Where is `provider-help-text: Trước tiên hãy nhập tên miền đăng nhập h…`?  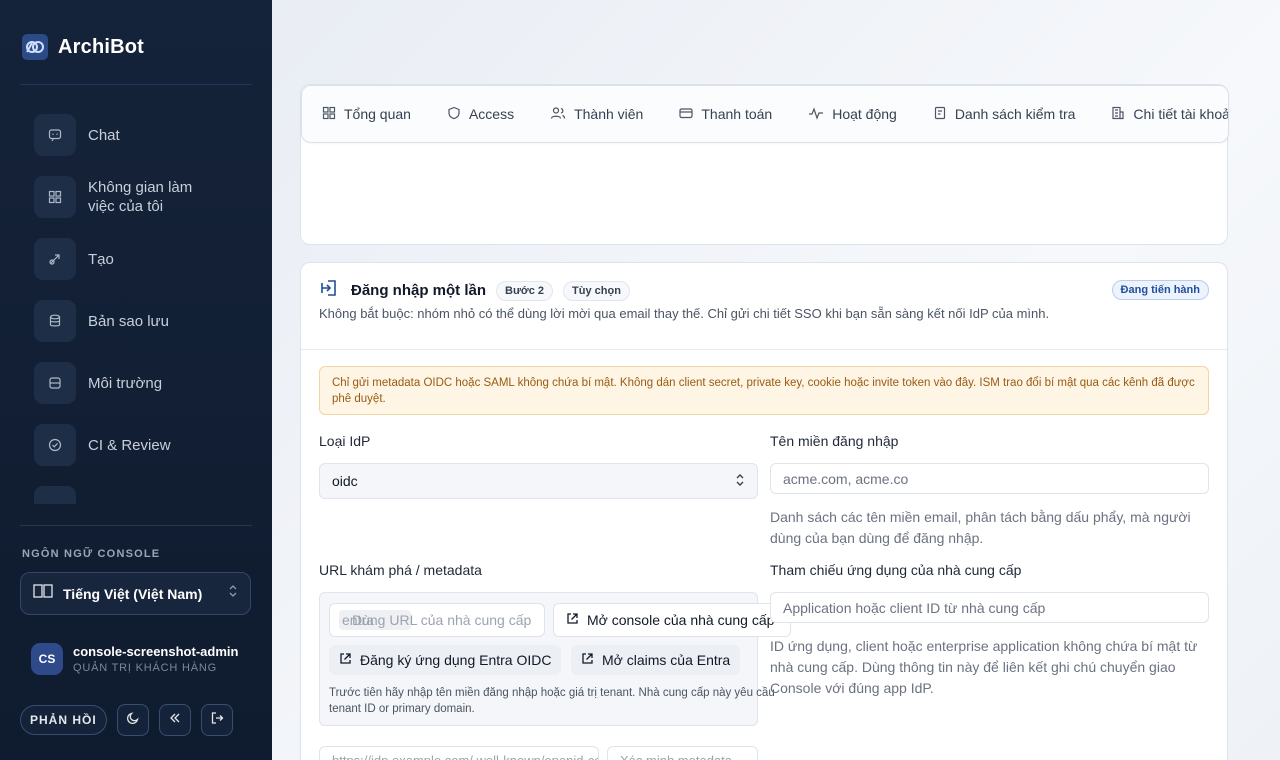
provider-help-text: Trước tiên hãy nhập tên miền đăng nhập h… is located at coordinates (552, 701).